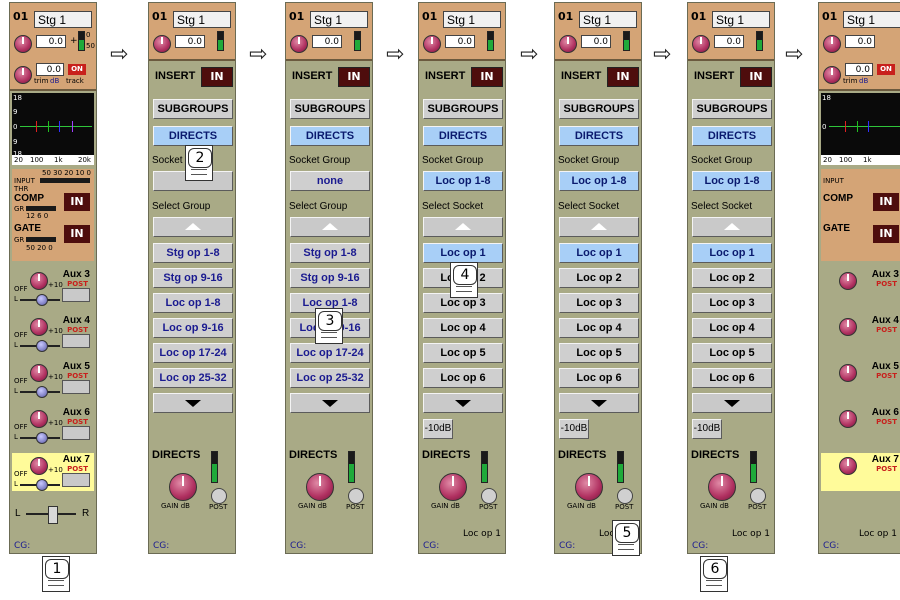 Image resolution: width=900 pixels, height=600 pixels. What do you see at coordinates (732, 303) in the screenshot?
I see `socket-option: Loc op 3` at bounding box center [732, 303].